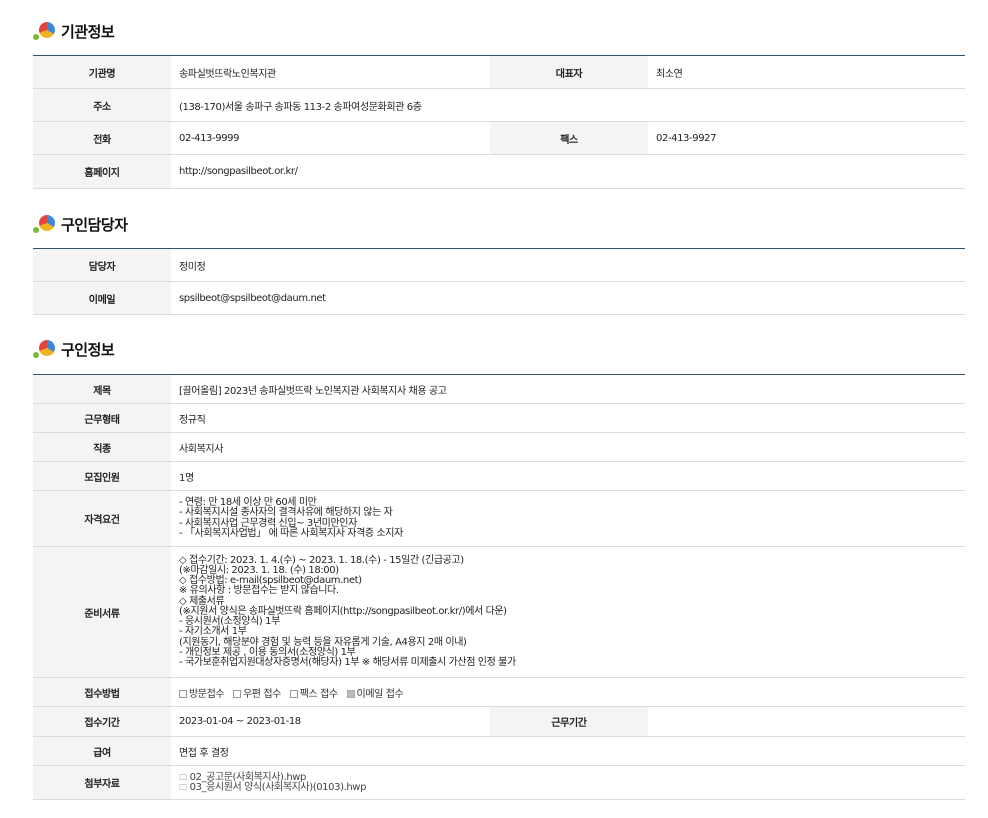 The image size is (988, 818). I want to click on section-title: 구인담당자, so click(94, 224).